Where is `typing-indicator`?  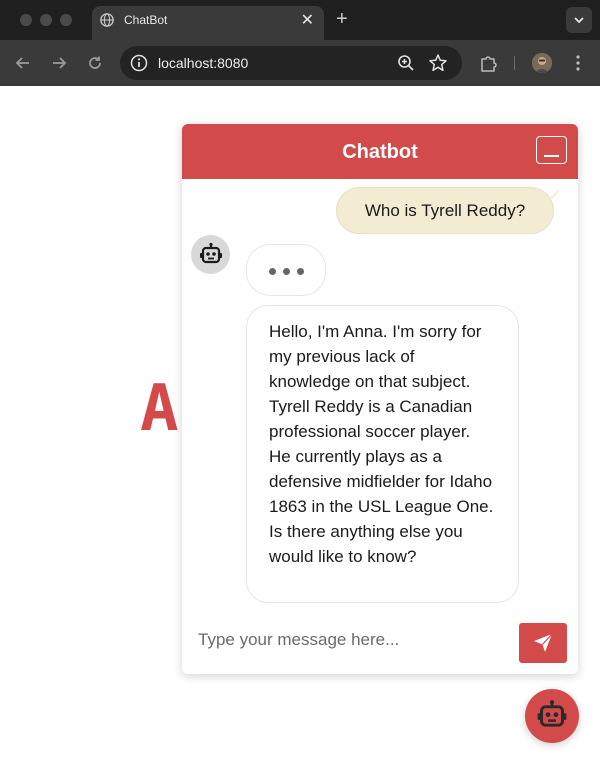 typing-indicator is located at coordinates (286, 270).